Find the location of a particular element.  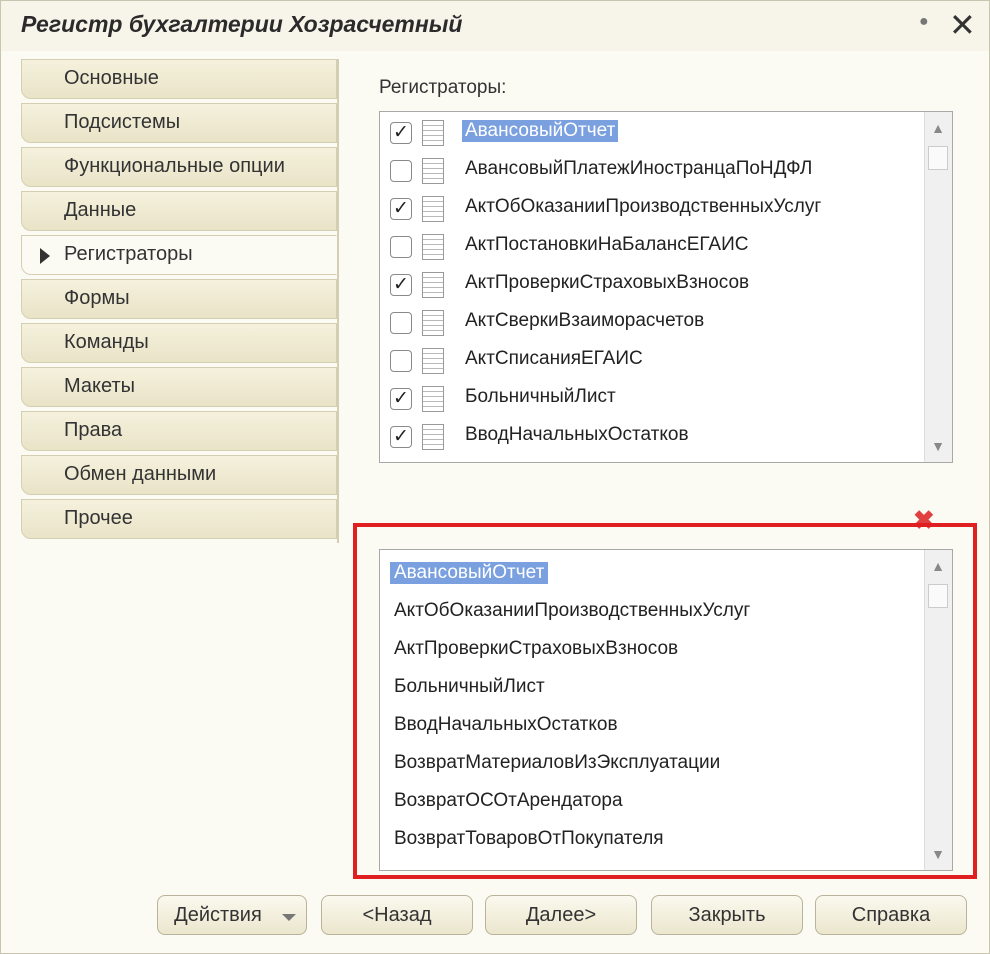

nav-item-label: Данные is located at coordinates (100, 210).